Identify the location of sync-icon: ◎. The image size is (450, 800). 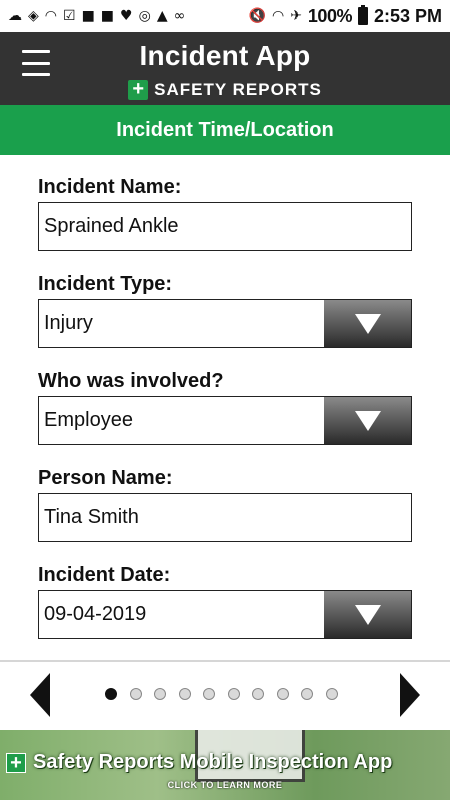
(144, 16).